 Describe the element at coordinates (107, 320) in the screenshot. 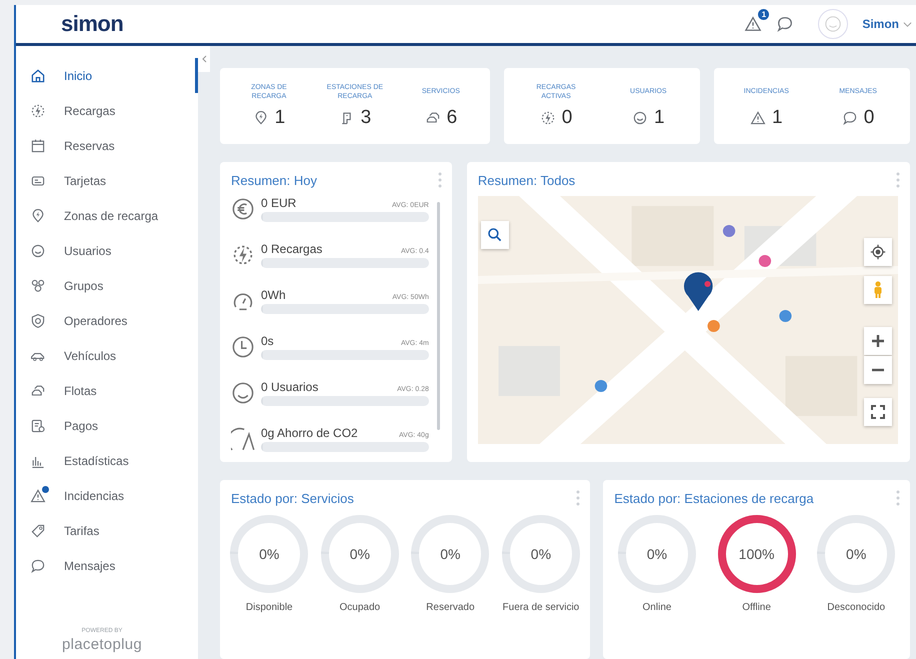

I see `sidebar-item: Operadores` at that location.